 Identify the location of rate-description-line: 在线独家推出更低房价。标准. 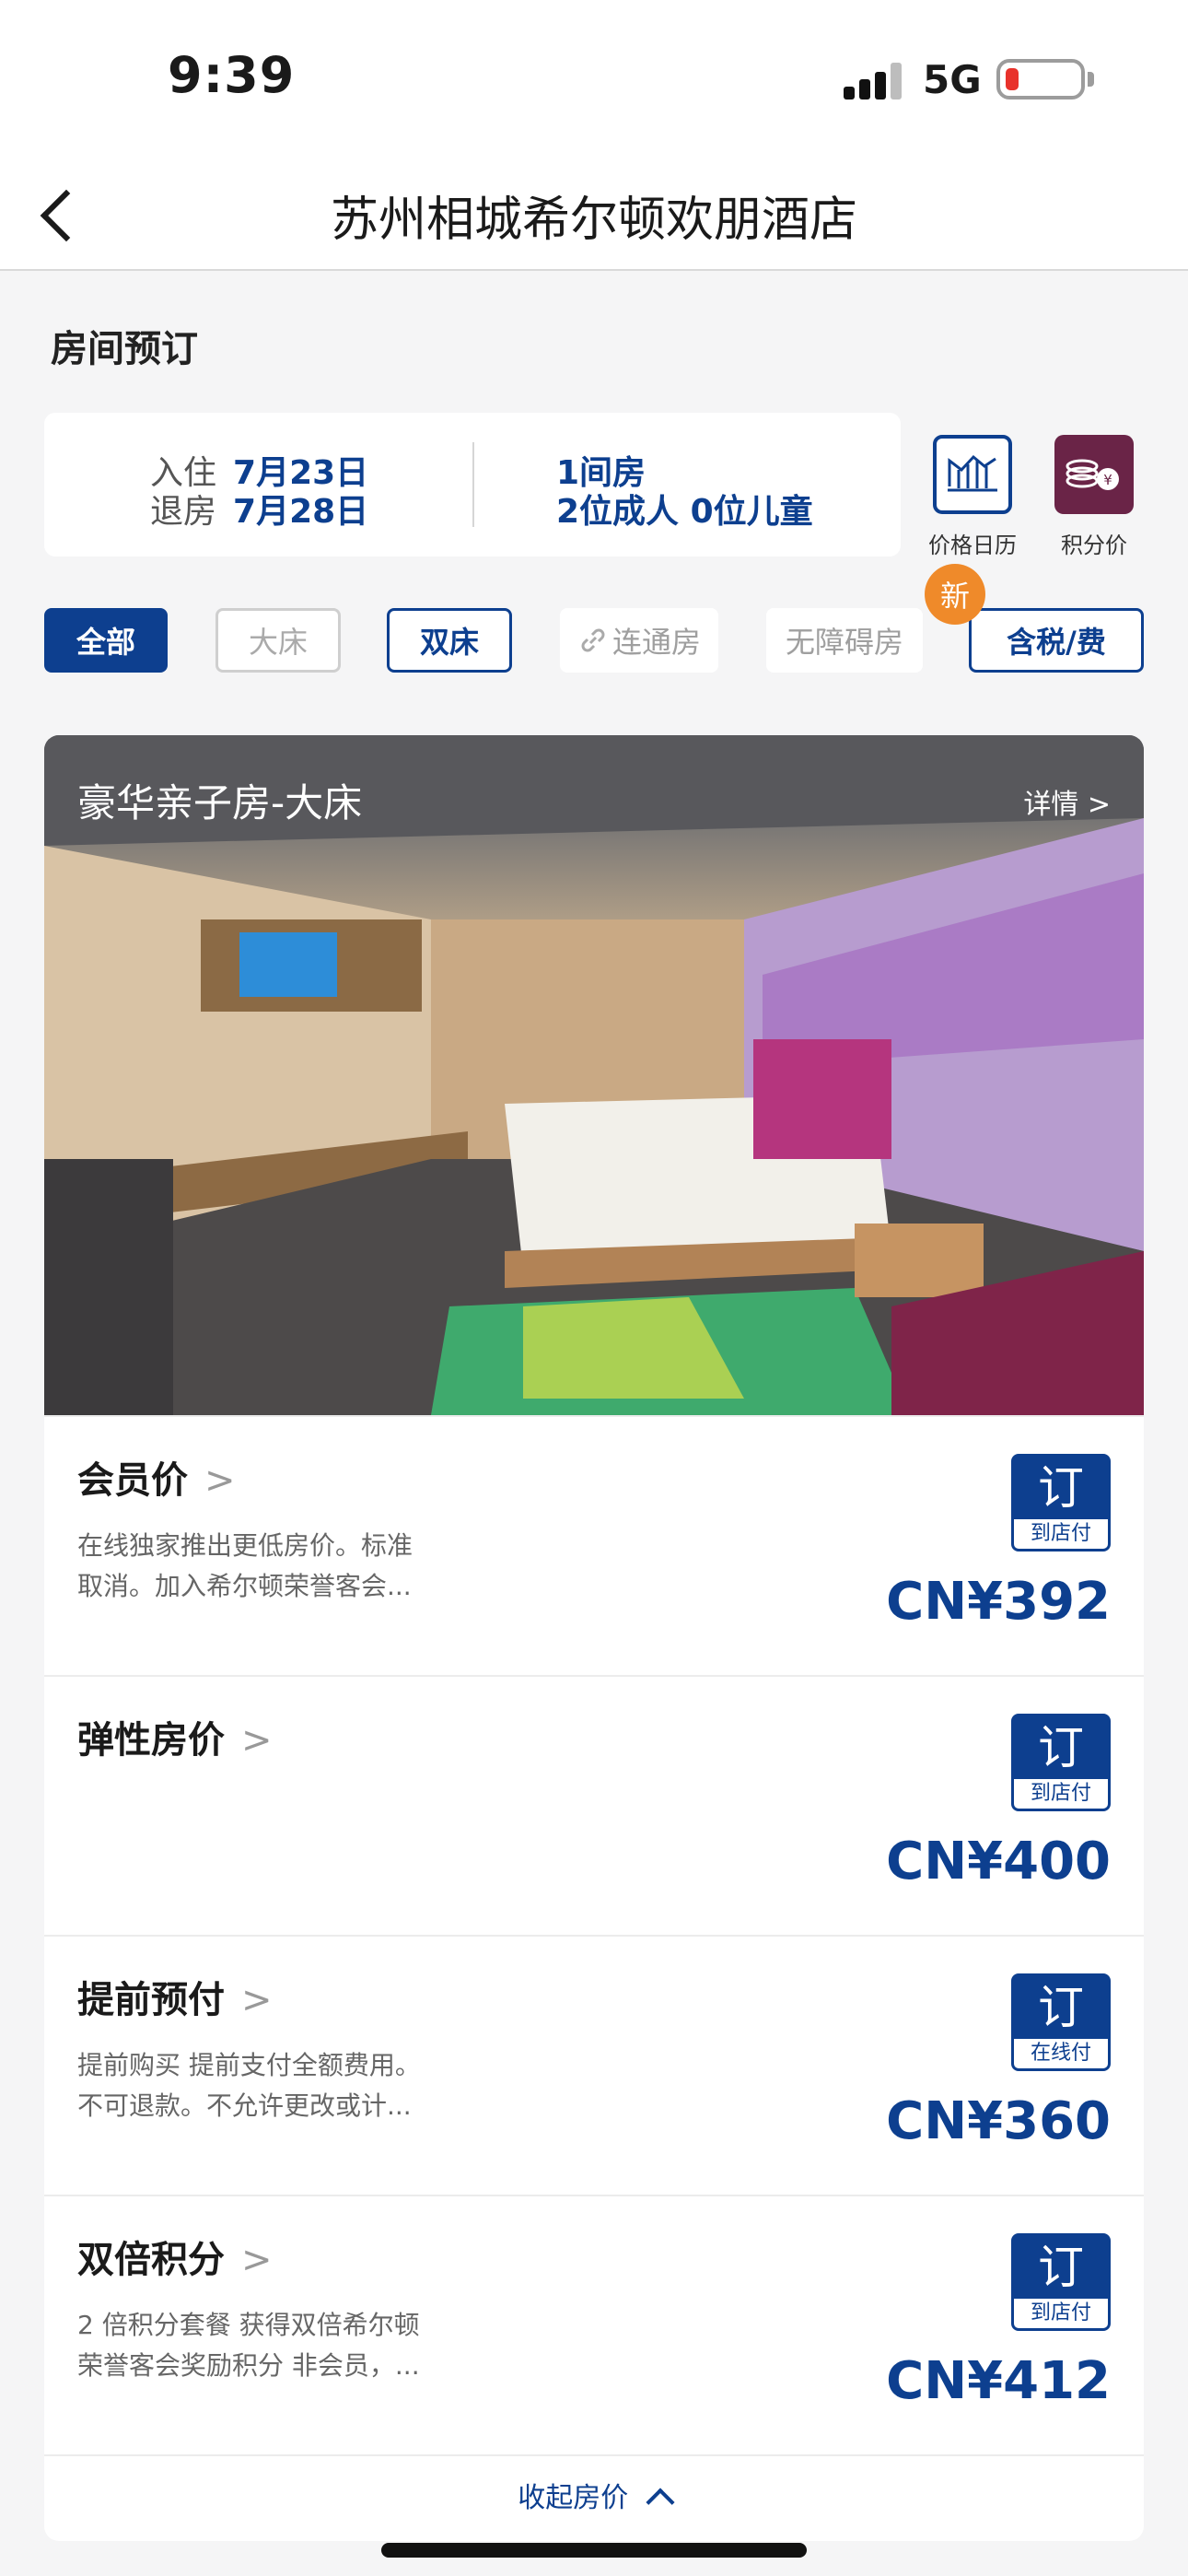
(245, 1545).